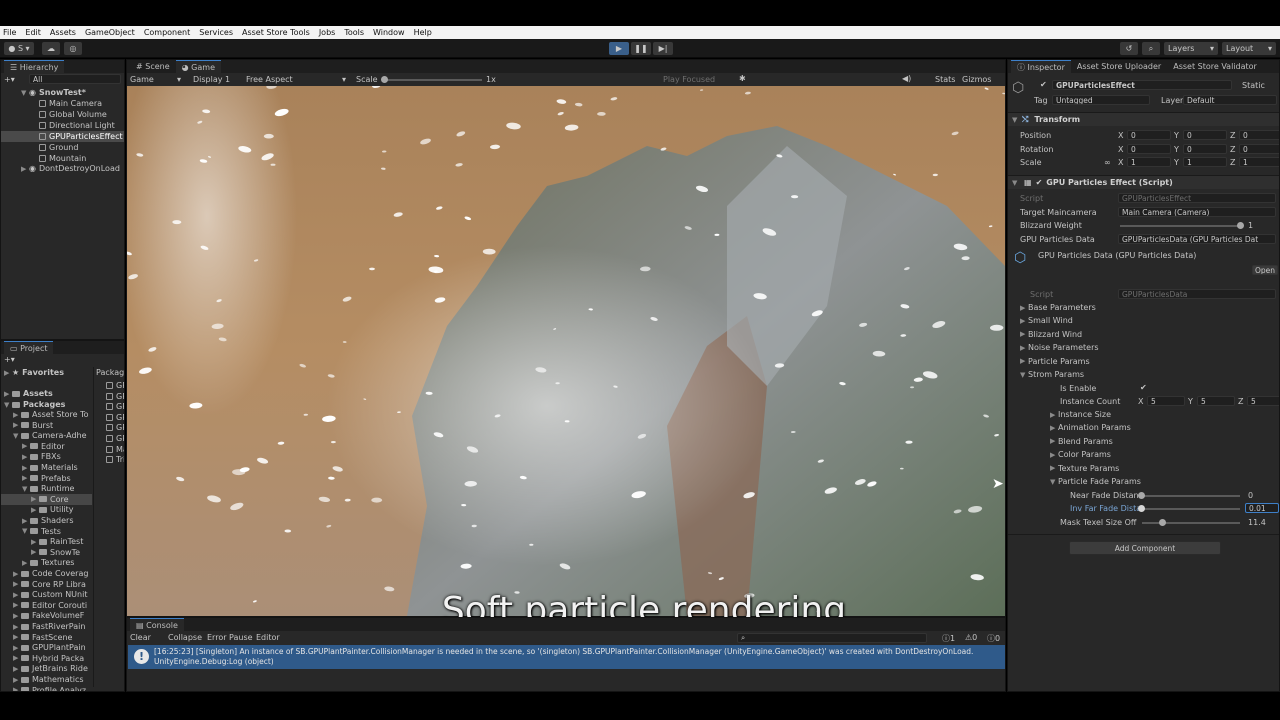  I want to click on project-folder: ▶ FastScene, so click(46, 637).